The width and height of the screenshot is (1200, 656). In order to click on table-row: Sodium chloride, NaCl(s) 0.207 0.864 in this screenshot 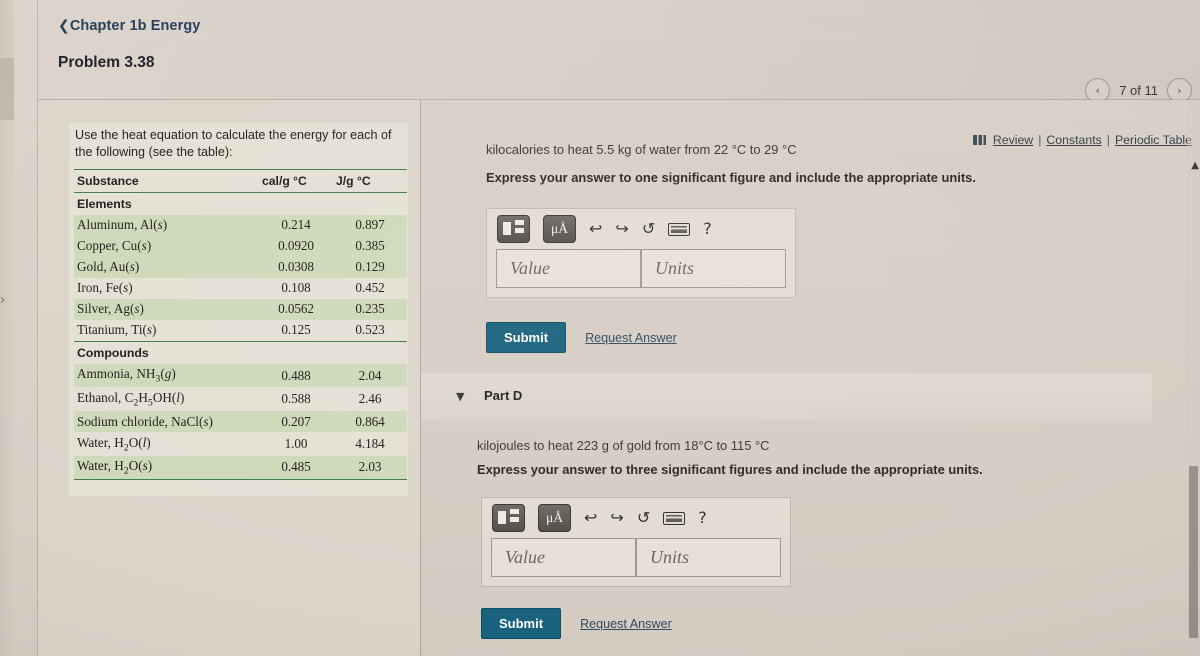, I will do `click(240, 422)`.